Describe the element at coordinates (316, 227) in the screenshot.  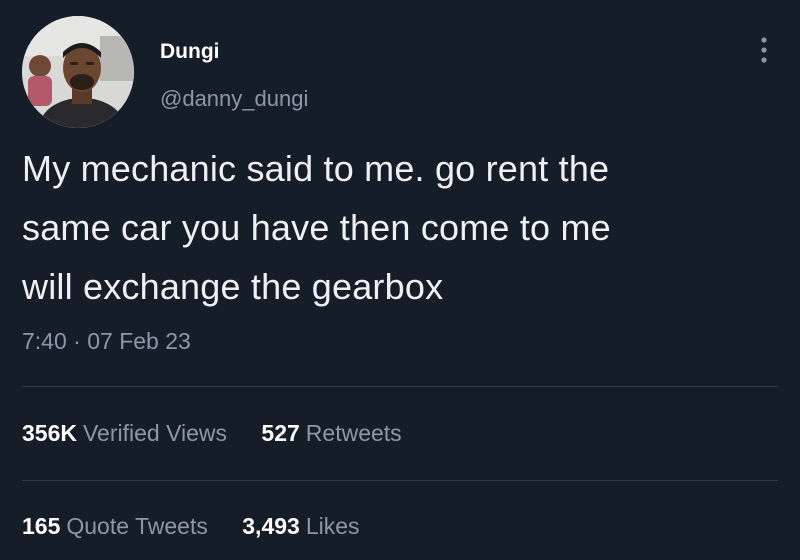
I see `tweet-text-line: same car you have then come to me` at that location.